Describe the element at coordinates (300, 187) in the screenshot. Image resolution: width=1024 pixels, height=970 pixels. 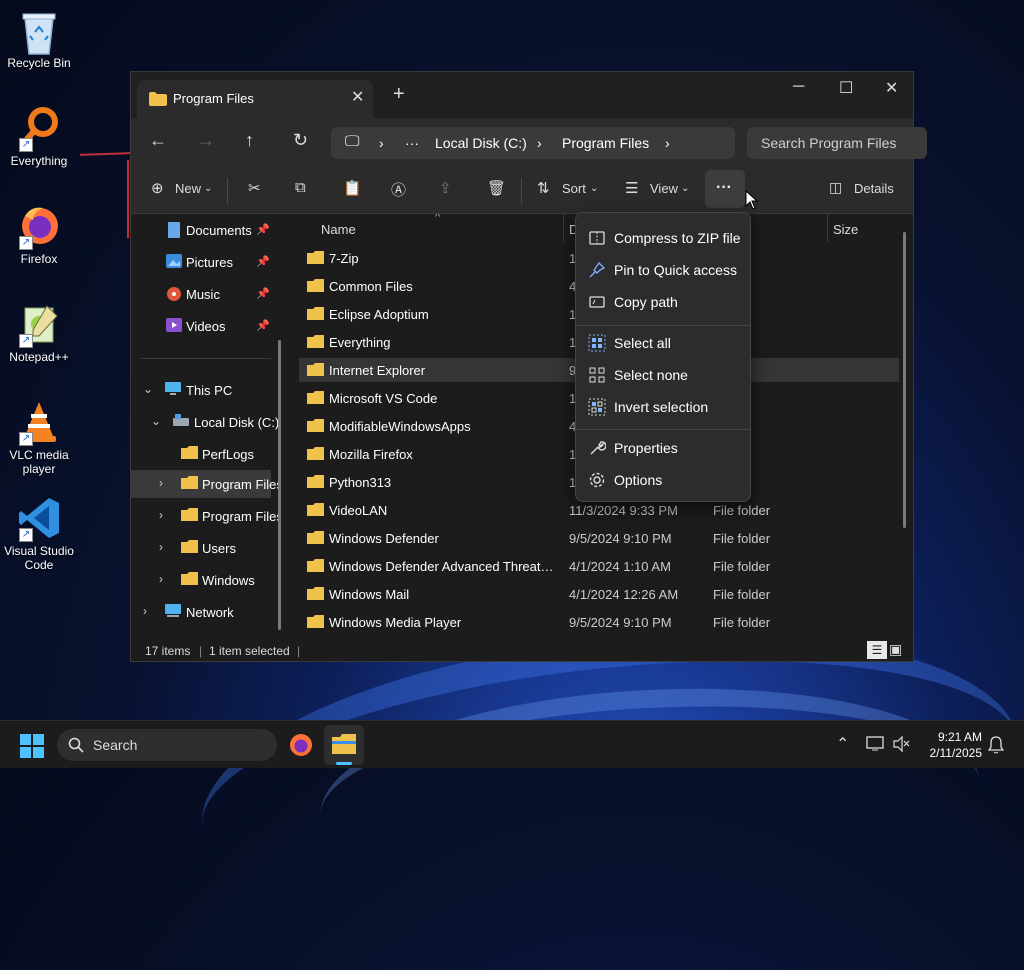
I see `copy-icon: ⧉` at that location.